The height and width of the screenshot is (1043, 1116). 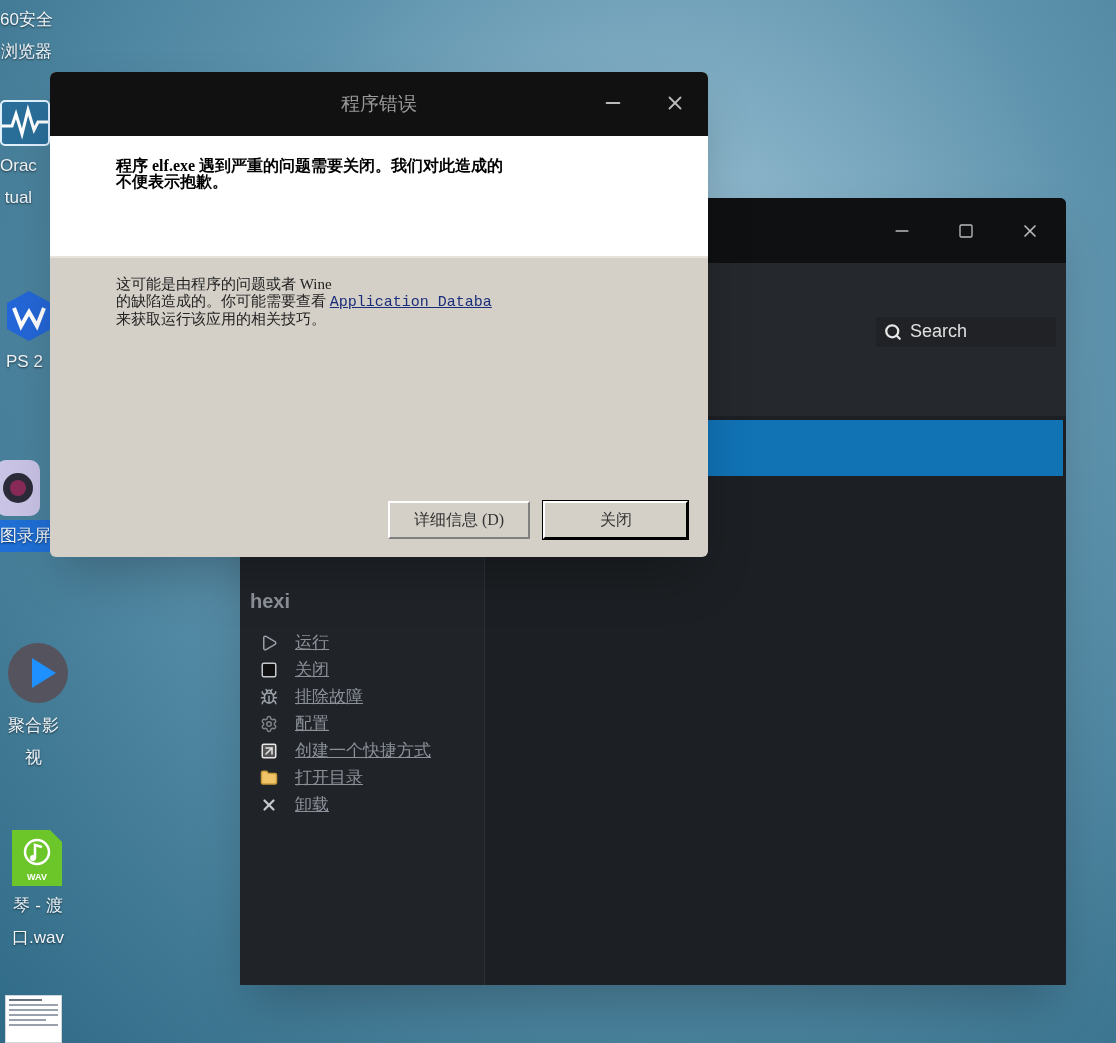 What do you see at coordinates (269, 778) in the screenshot?
I see `folder-icon` at bounding box center [269, 778].